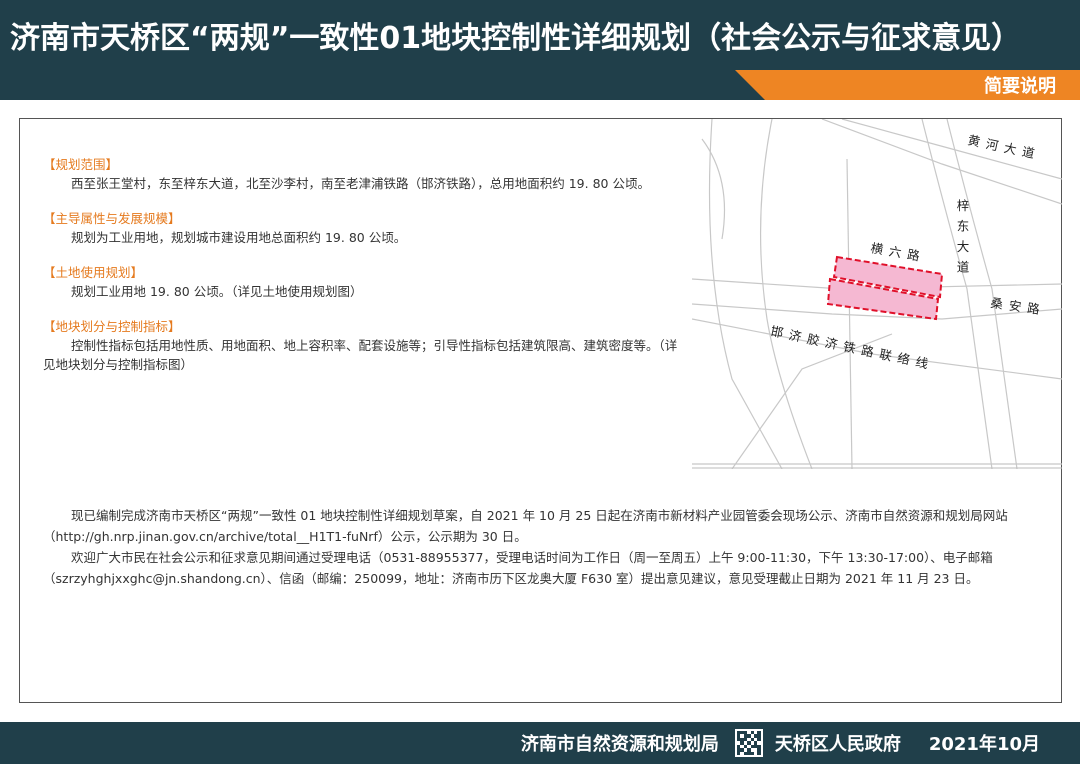  What do you see at coordinates (81, 164) in the screenshot?
I see `section-heading: 【规划范围】` at bounding box center [81, 164].